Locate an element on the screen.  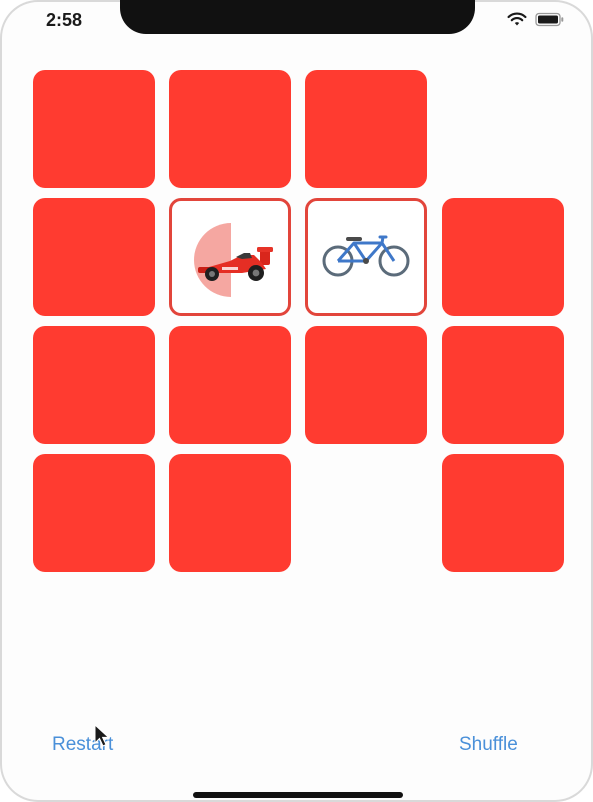
status-icons is located at coordinates (536, 22).